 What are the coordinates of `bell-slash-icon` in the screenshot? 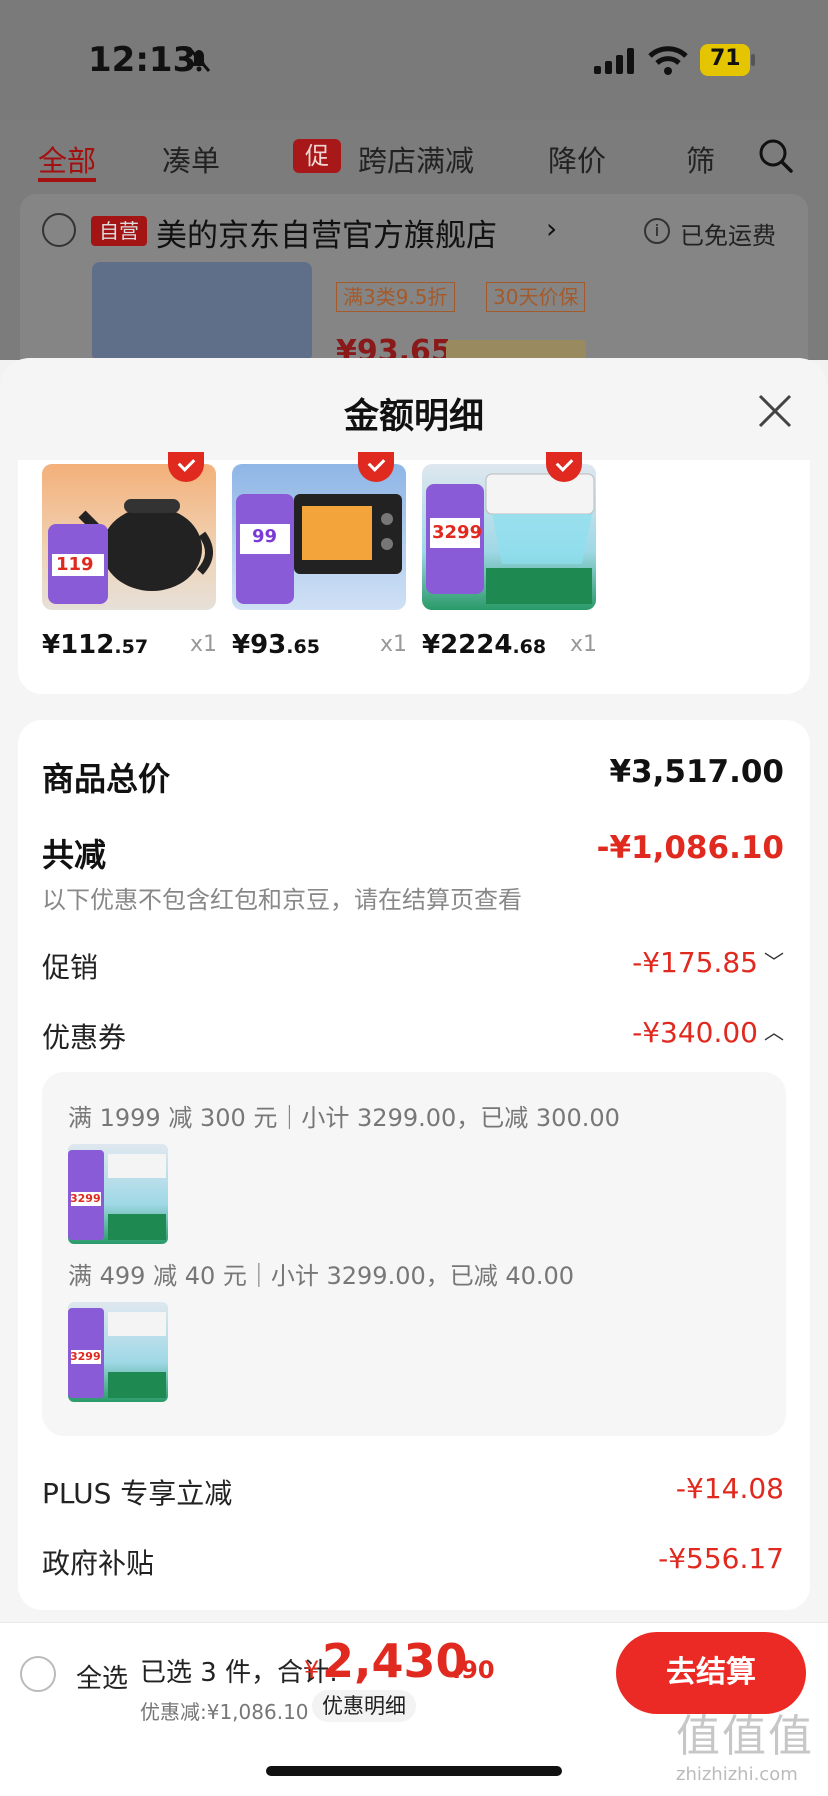 It's located at (199, 59).